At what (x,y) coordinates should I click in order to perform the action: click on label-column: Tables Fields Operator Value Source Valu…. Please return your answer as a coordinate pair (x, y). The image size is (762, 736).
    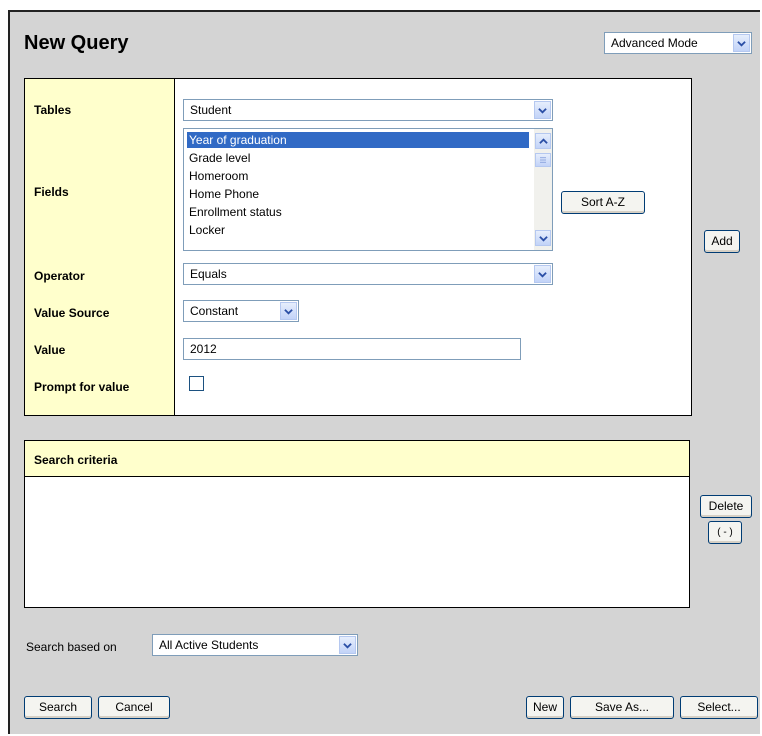
    Looking at the image, I should click on (100, 247).